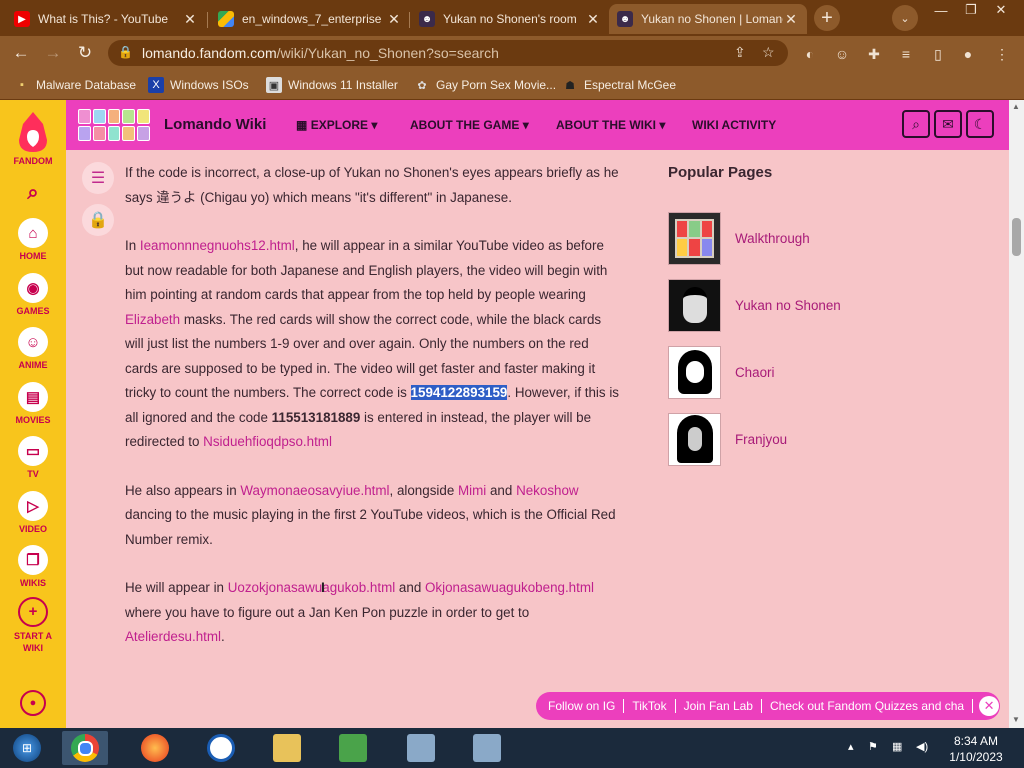  I want to click on quizzes-link: Check out Fandom Quizzes and cha, so click(868, 706).